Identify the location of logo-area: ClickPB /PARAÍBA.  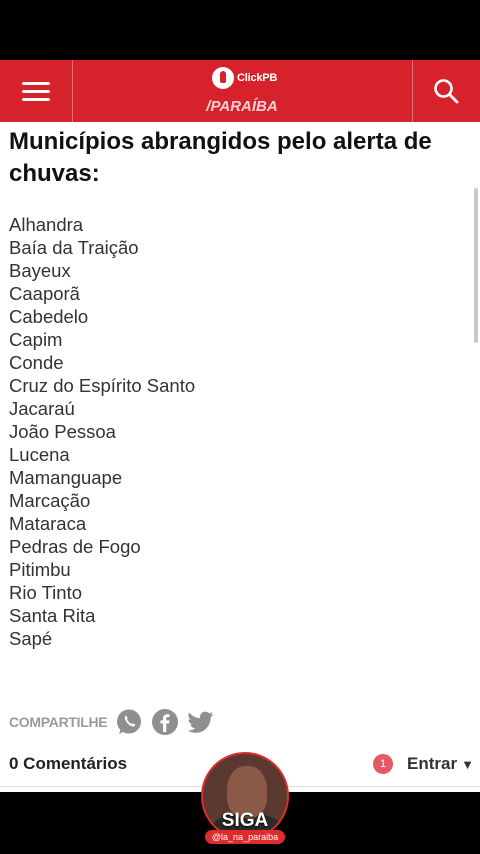
(242, 91).